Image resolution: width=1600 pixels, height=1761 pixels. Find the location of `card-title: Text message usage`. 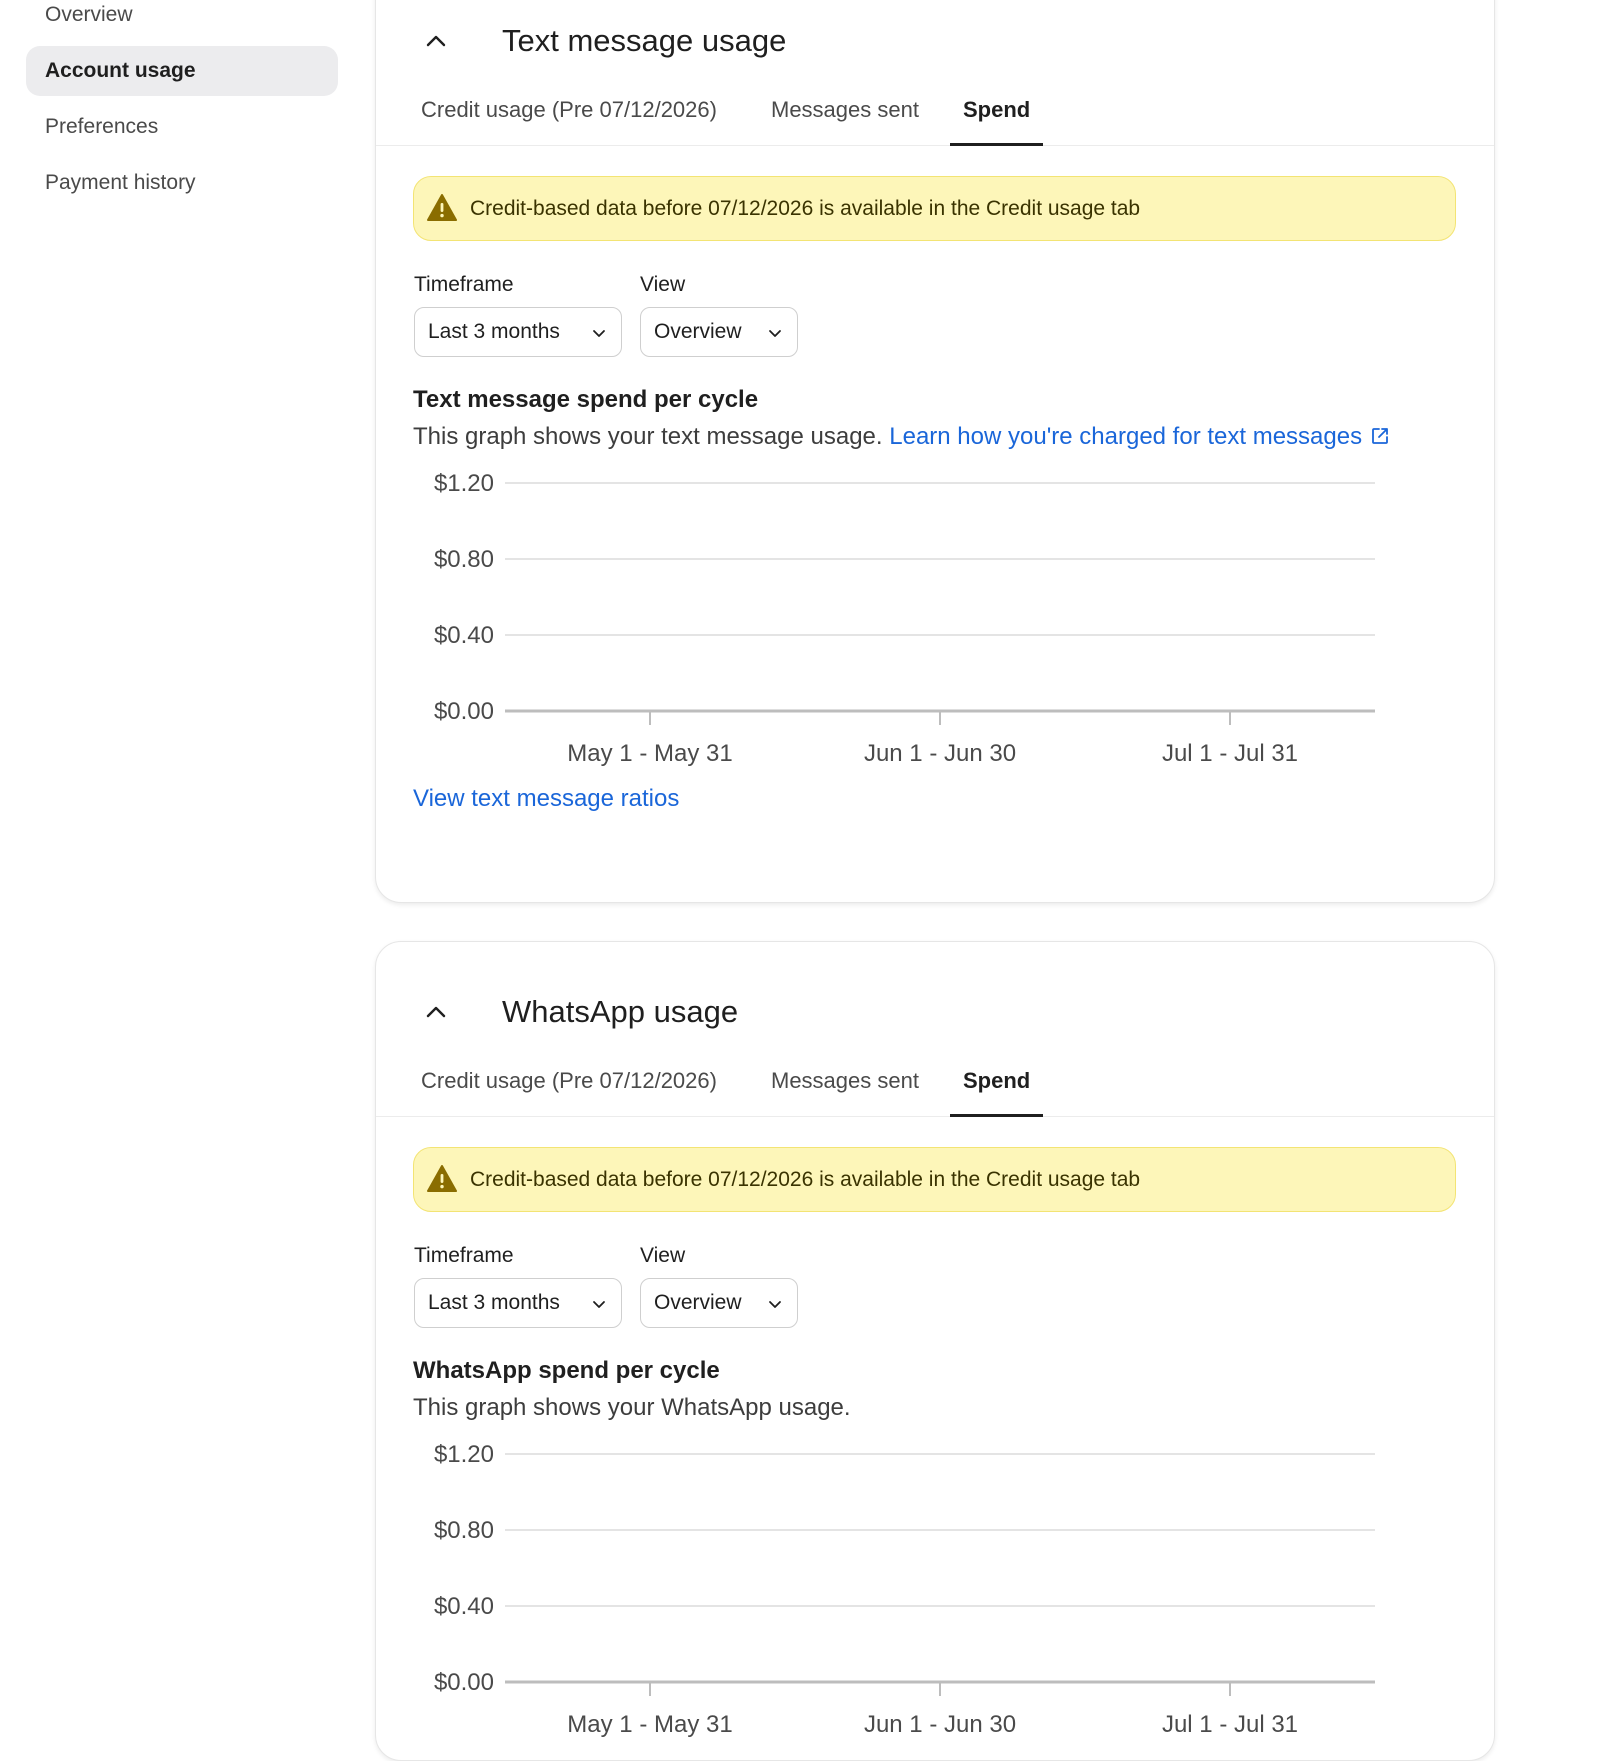

card-title: Text message usage is located at coordinates (644, 40).